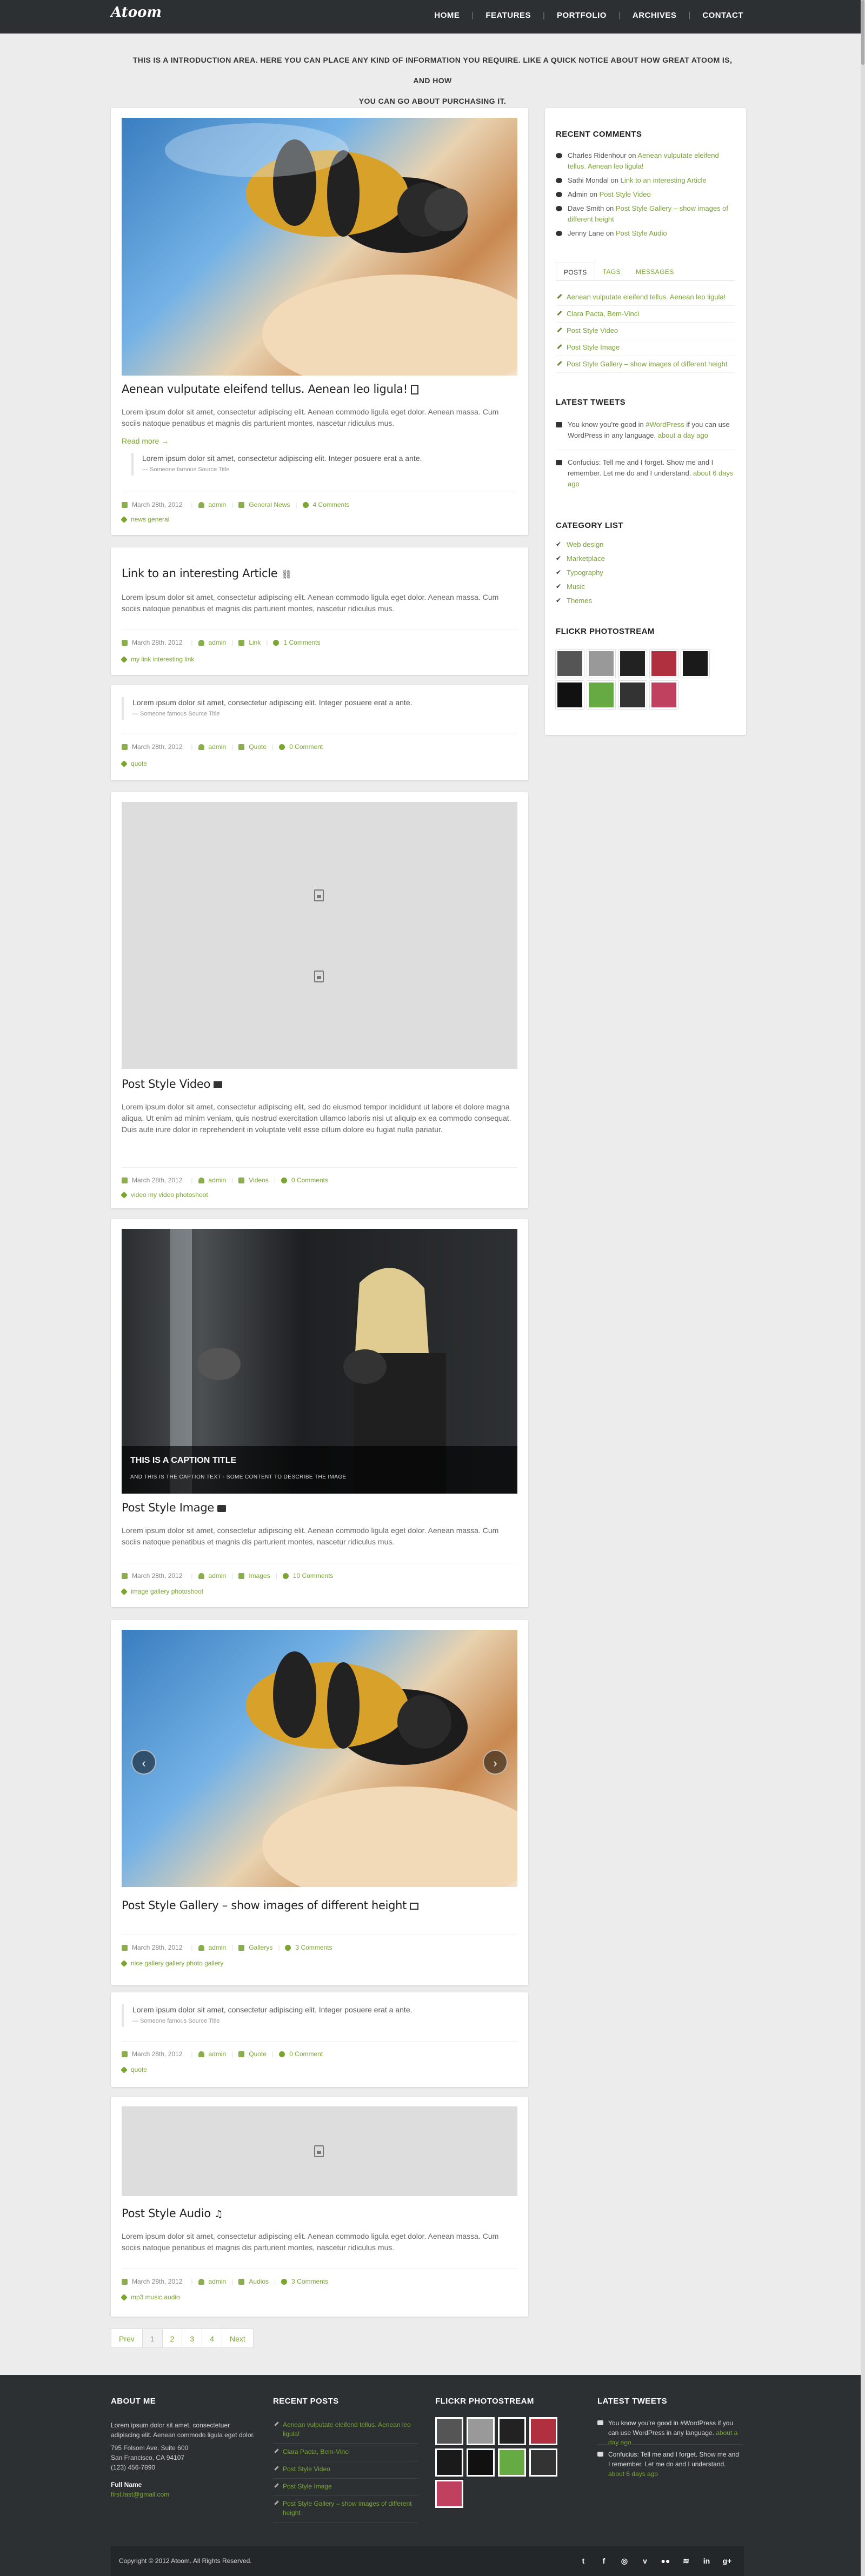 This screenshot has width=865, height=2576. What do you see at coordinates (580, 558) in the screenshot?
I see `category-item: Marketplace` at bounding box center [580, 558].